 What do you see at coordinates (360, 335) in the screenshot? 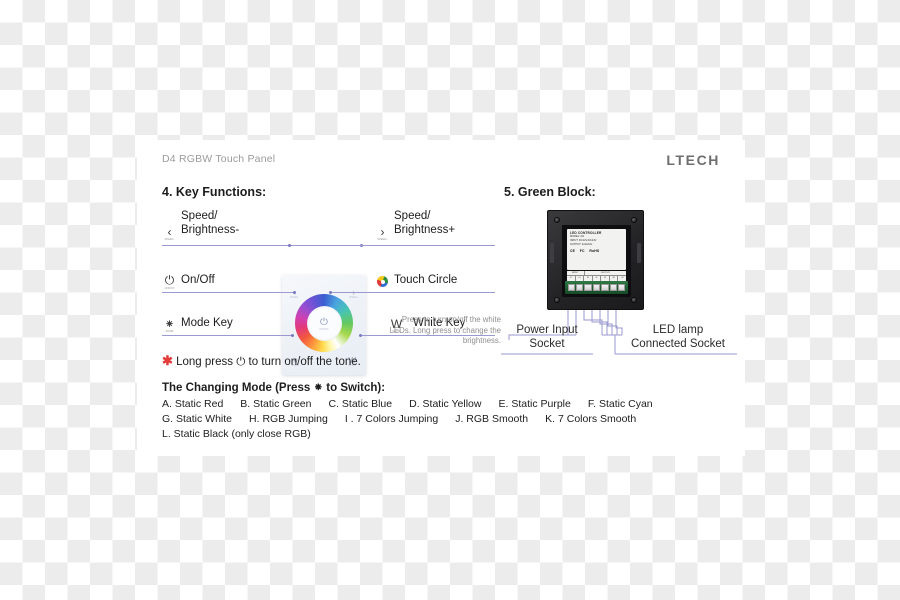
I see `callout-dot-white-key` at bounding box center [360, 335].